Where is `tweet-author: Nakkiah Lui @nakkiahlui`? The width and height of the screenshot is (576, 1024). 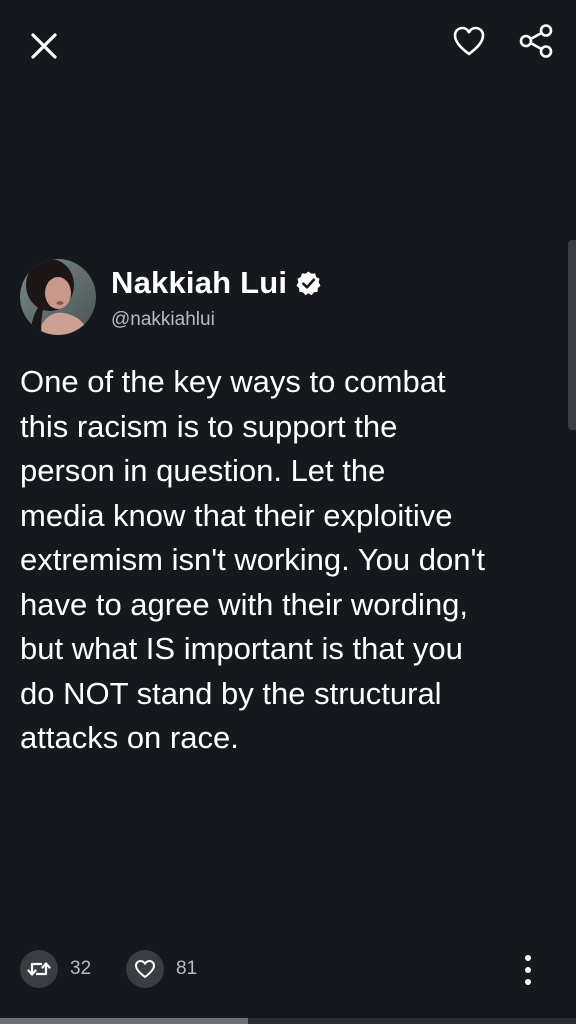 tweet-author: Nakkiah Lui @nakkiahlui is located at coordinates (171, 297).